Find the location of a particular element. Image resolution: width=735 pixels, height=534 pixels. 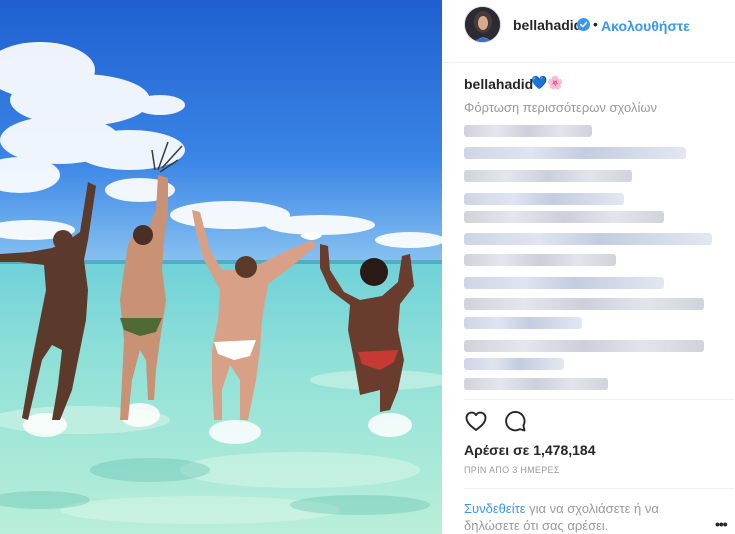

caption-emoji-flower: 🌸 is located at coordinates (555, 82).